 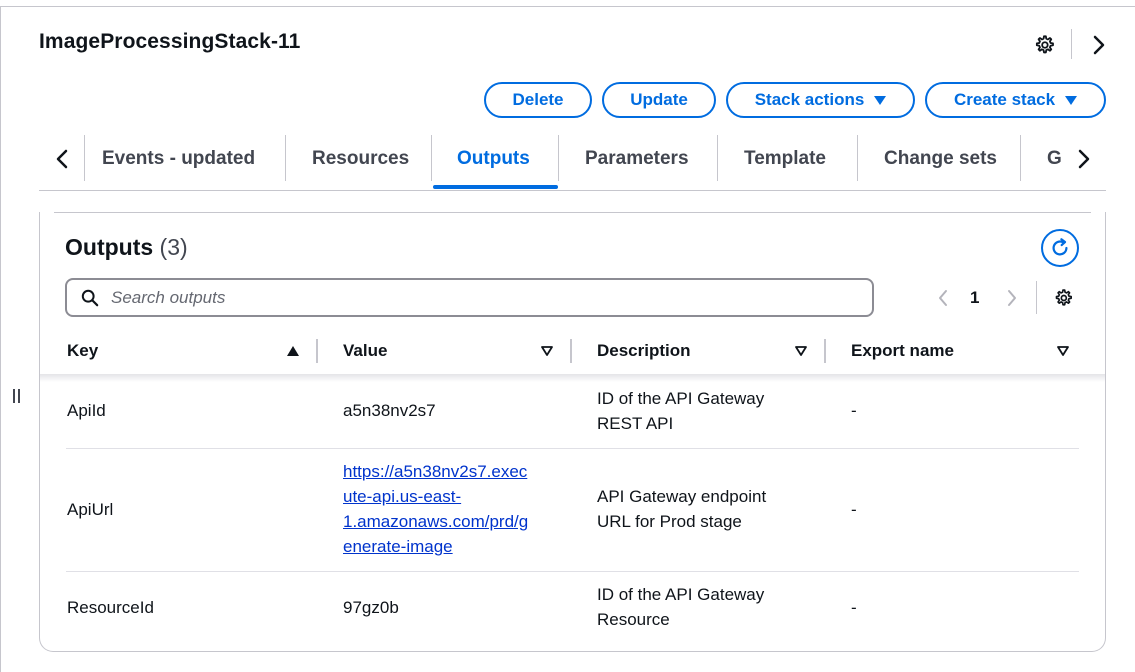 I want to click on cell-description: ID of the API Gateway Resource, so click(x=680, y=607).